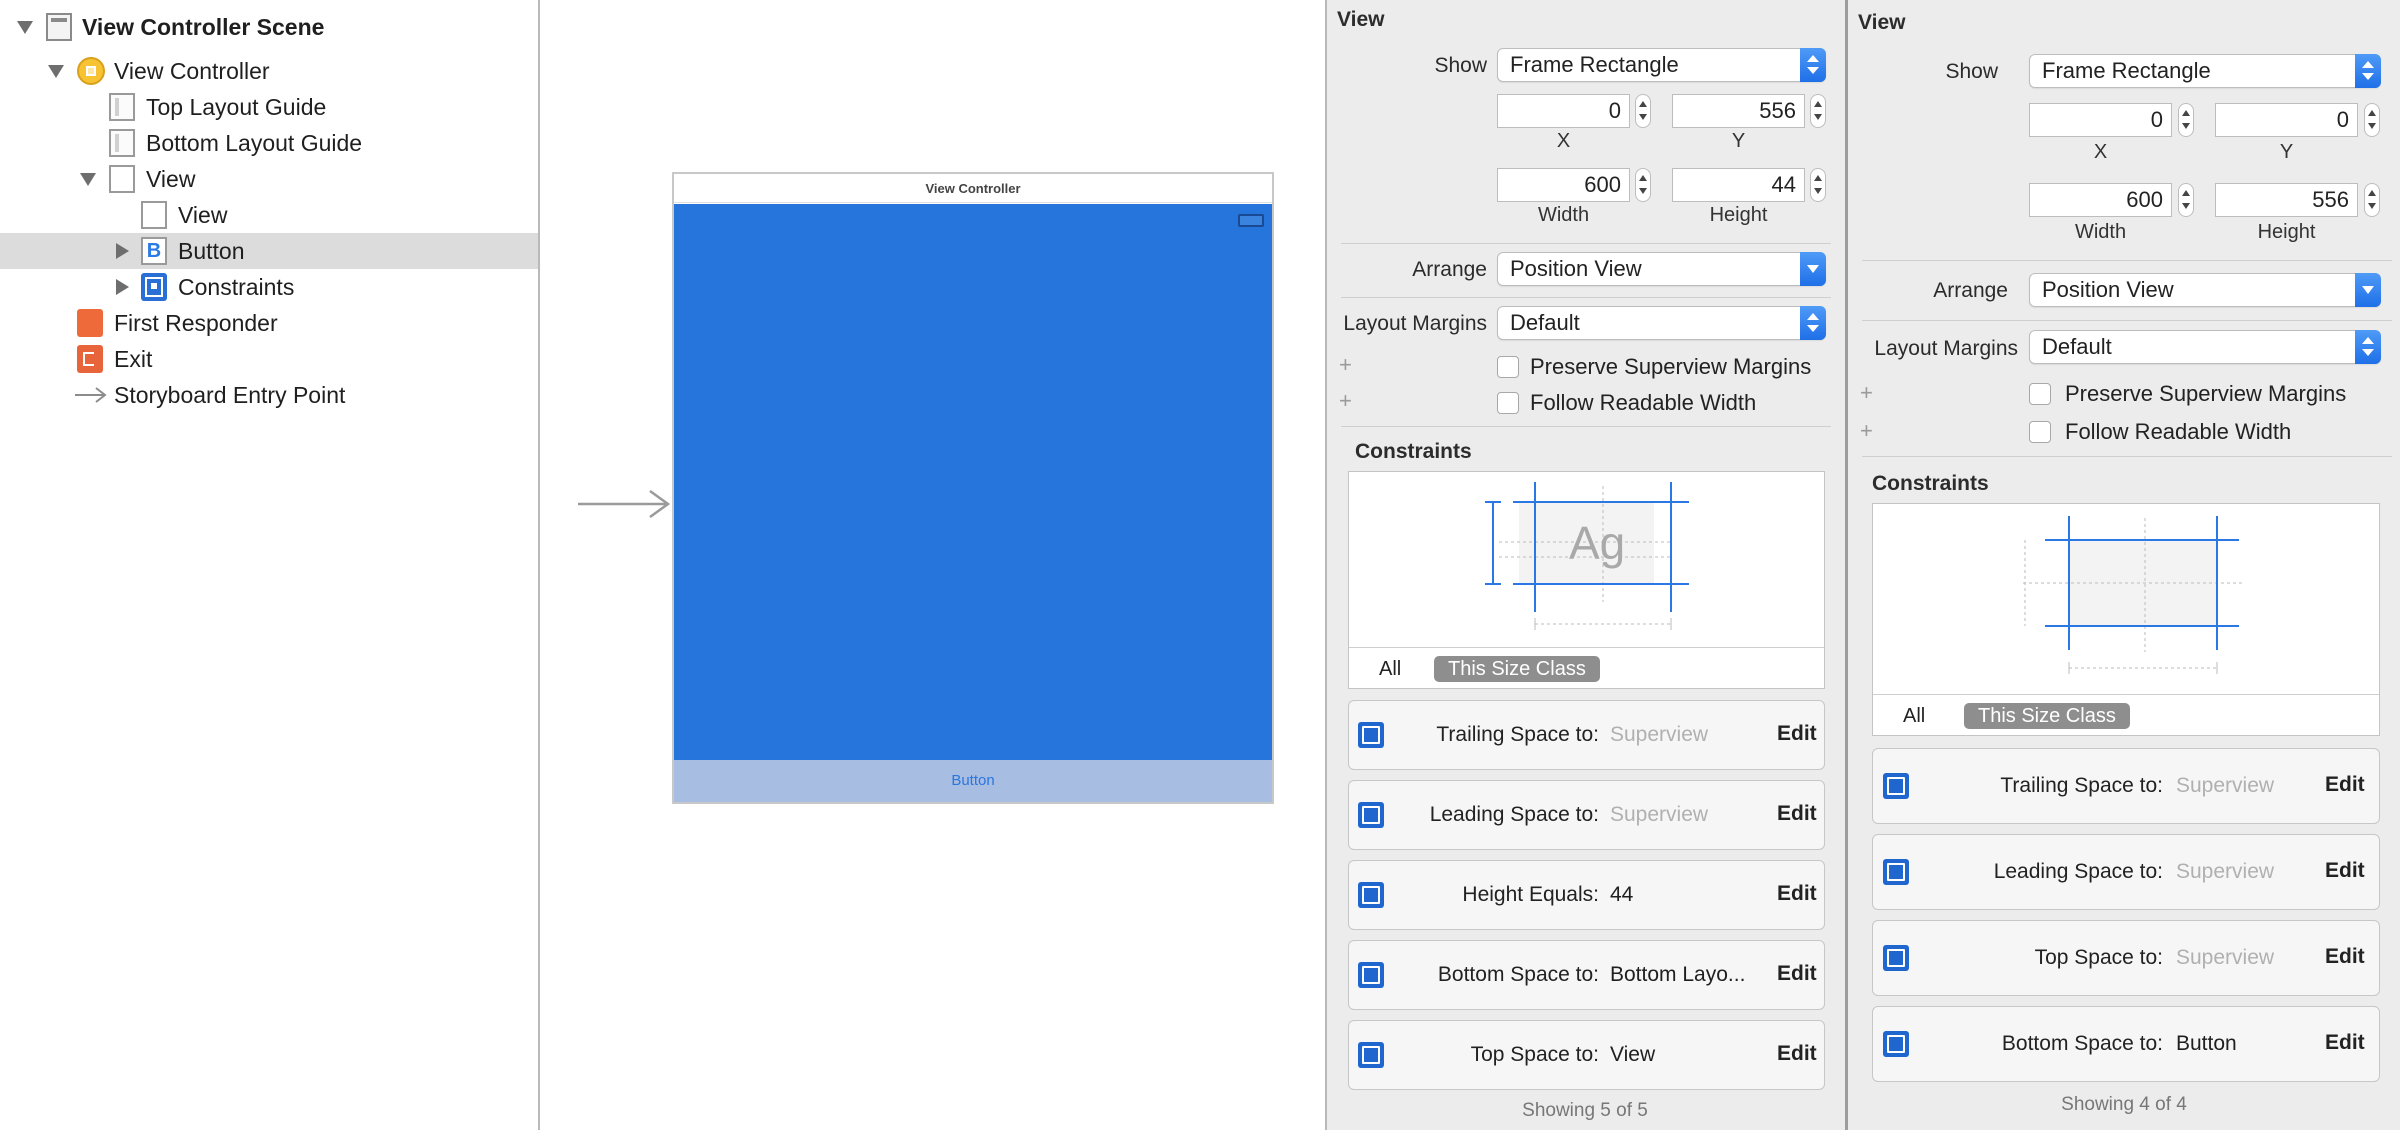  What do you see at coordinates (269, 287) in the screenshot?
I see `outline-item-constraints: Constraints` at bounding box center [269, 287].